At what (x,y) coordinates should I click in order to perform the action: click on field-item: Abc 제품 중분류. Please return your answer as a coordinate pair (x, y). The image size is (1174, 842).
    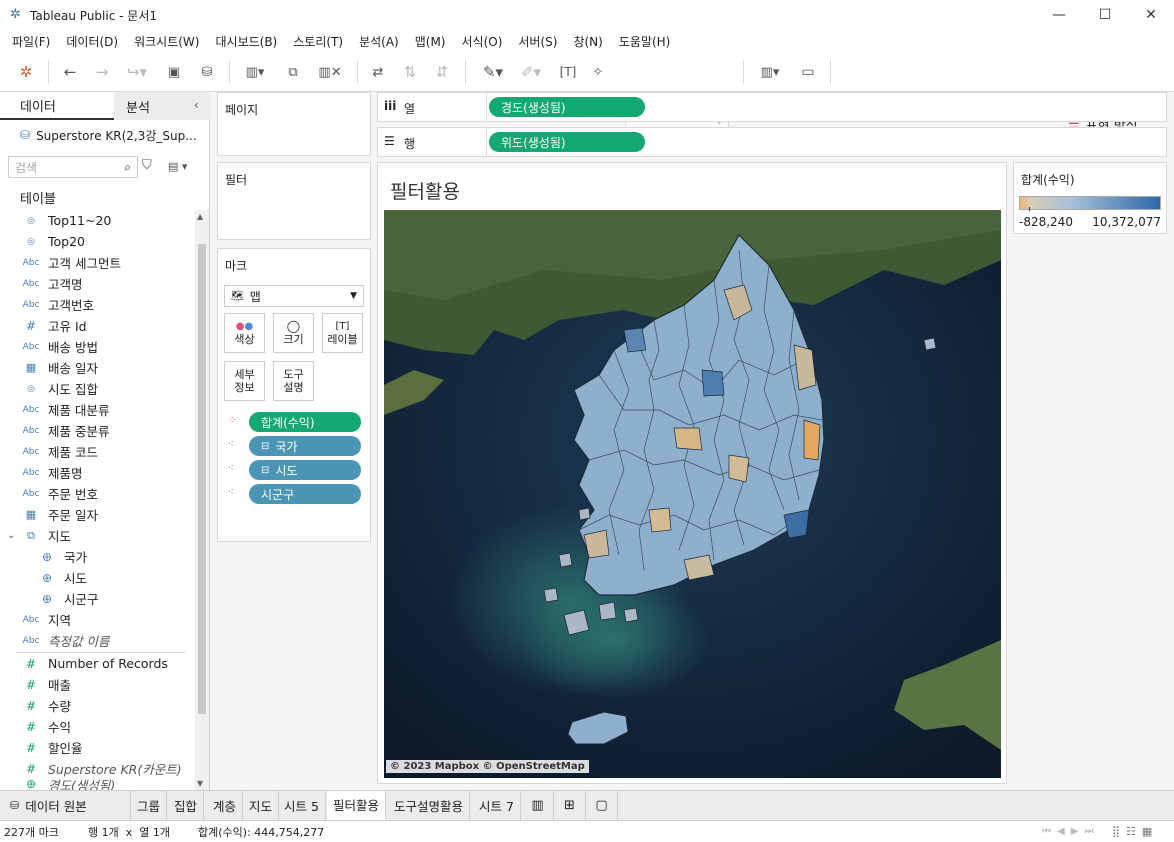
    Looking at the image, I should click on (97, 430).